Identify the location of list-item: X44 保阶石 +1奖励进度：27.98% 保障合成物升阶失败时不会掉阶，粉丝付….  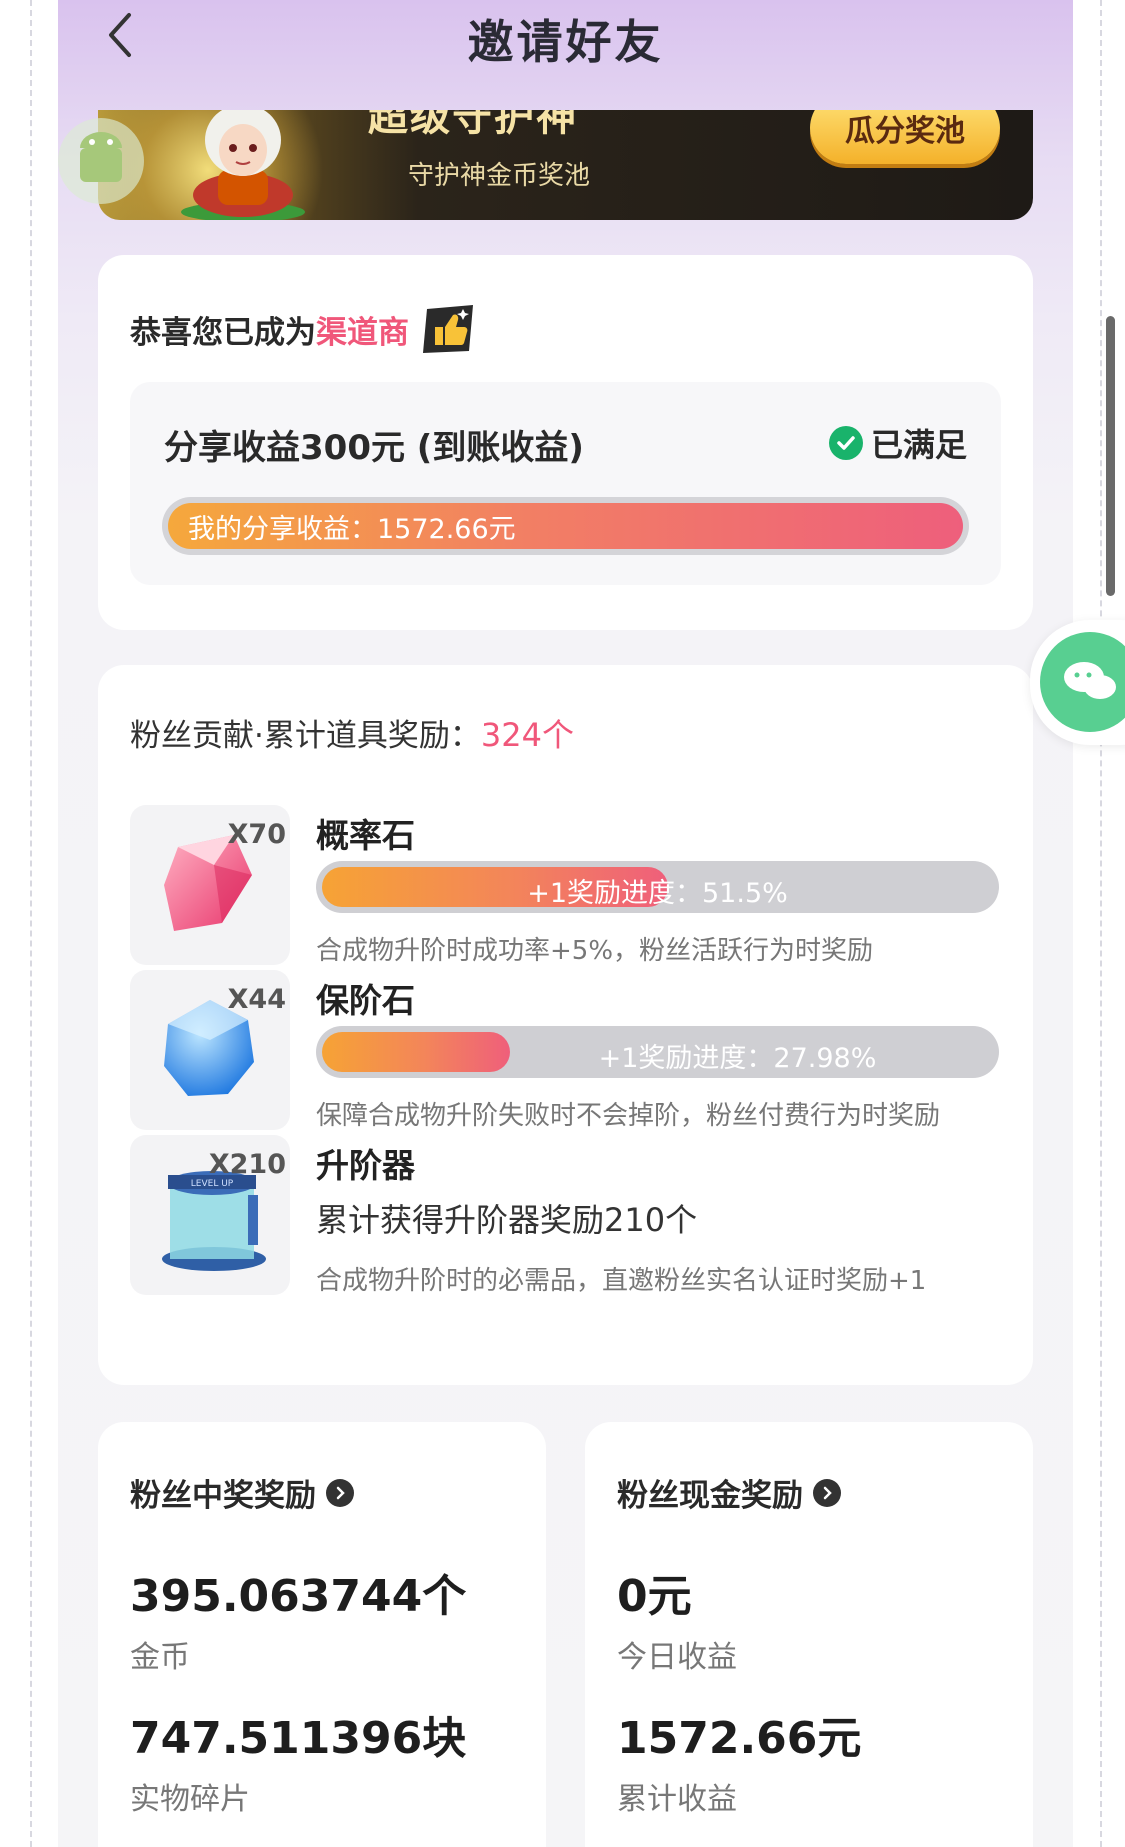
(570, 1052).